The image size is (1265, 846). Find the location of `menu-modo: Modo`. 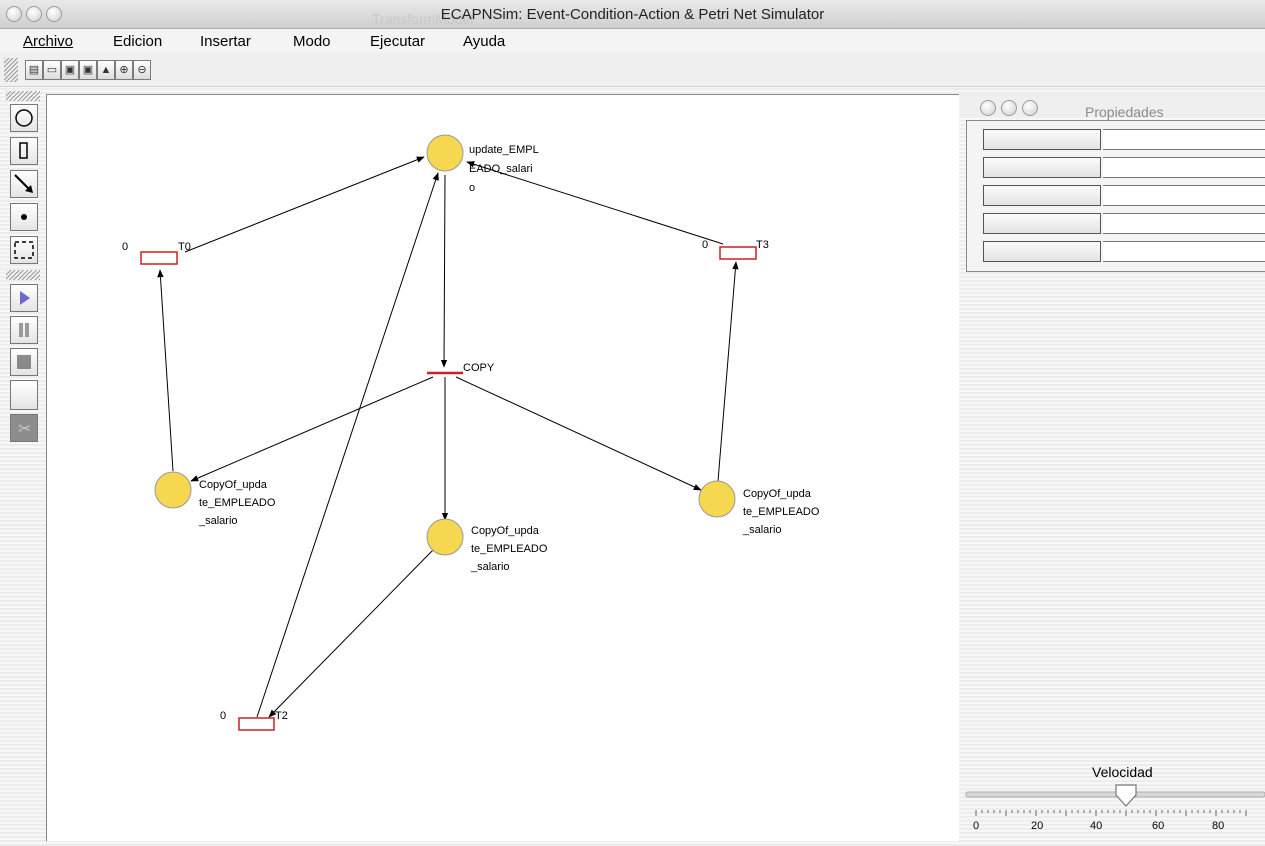

menu-modo: Modo is located at coordinates (312, 41).